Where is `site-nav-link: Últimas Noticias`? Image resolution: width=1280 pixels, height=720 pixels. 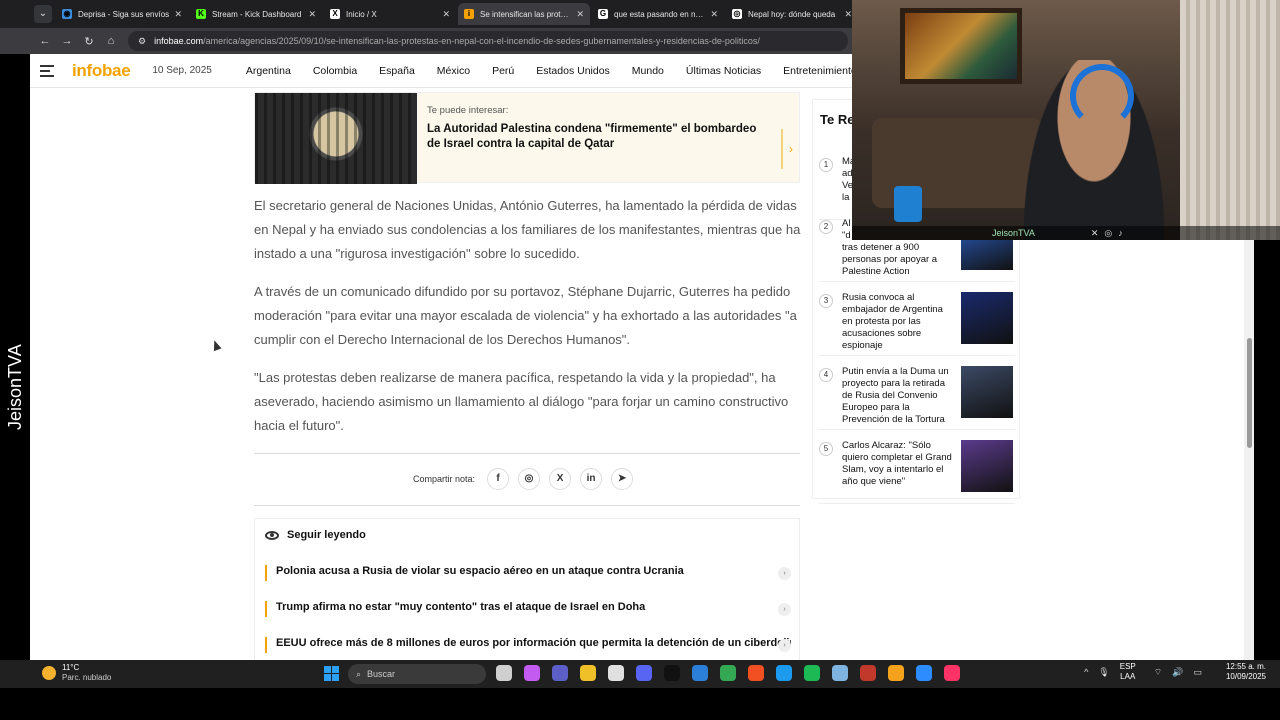 site-nav-link: Últimas Noticias is located at coordinates (723, 71).